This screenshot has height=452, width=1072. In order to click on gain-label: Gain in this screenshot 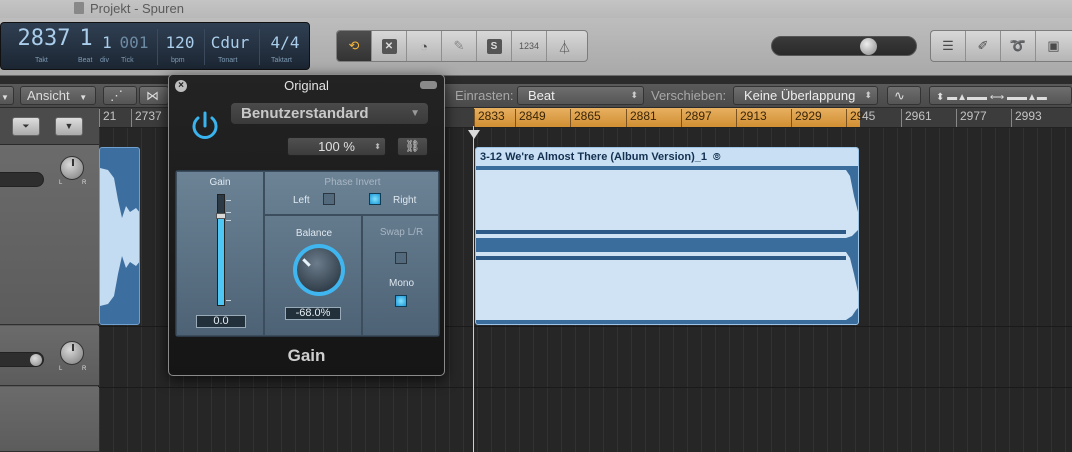, I will do `click(220, 182)`.